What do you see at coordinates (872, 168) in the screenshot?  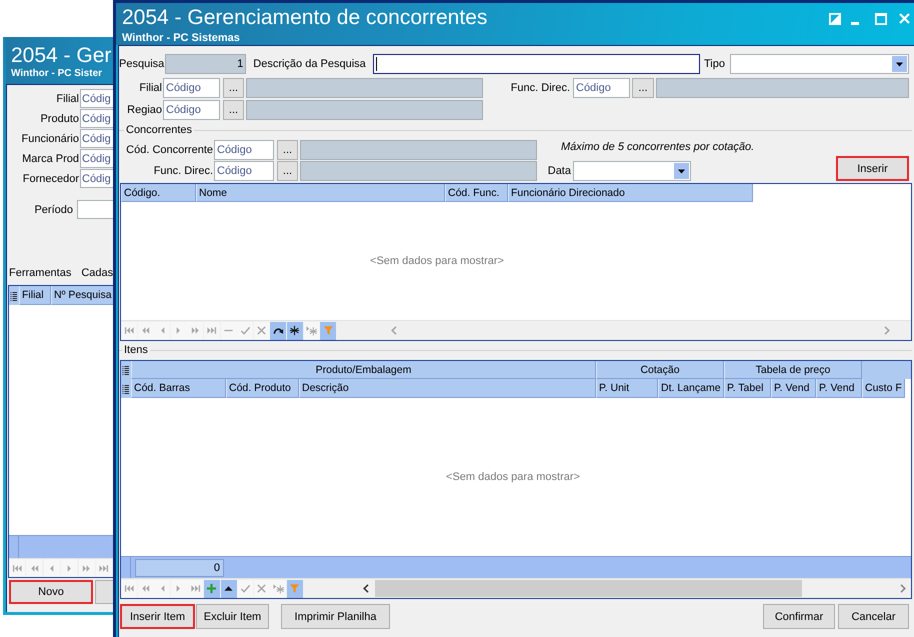 I see `insert-button: Inserir` at bounding box center [872, 168].